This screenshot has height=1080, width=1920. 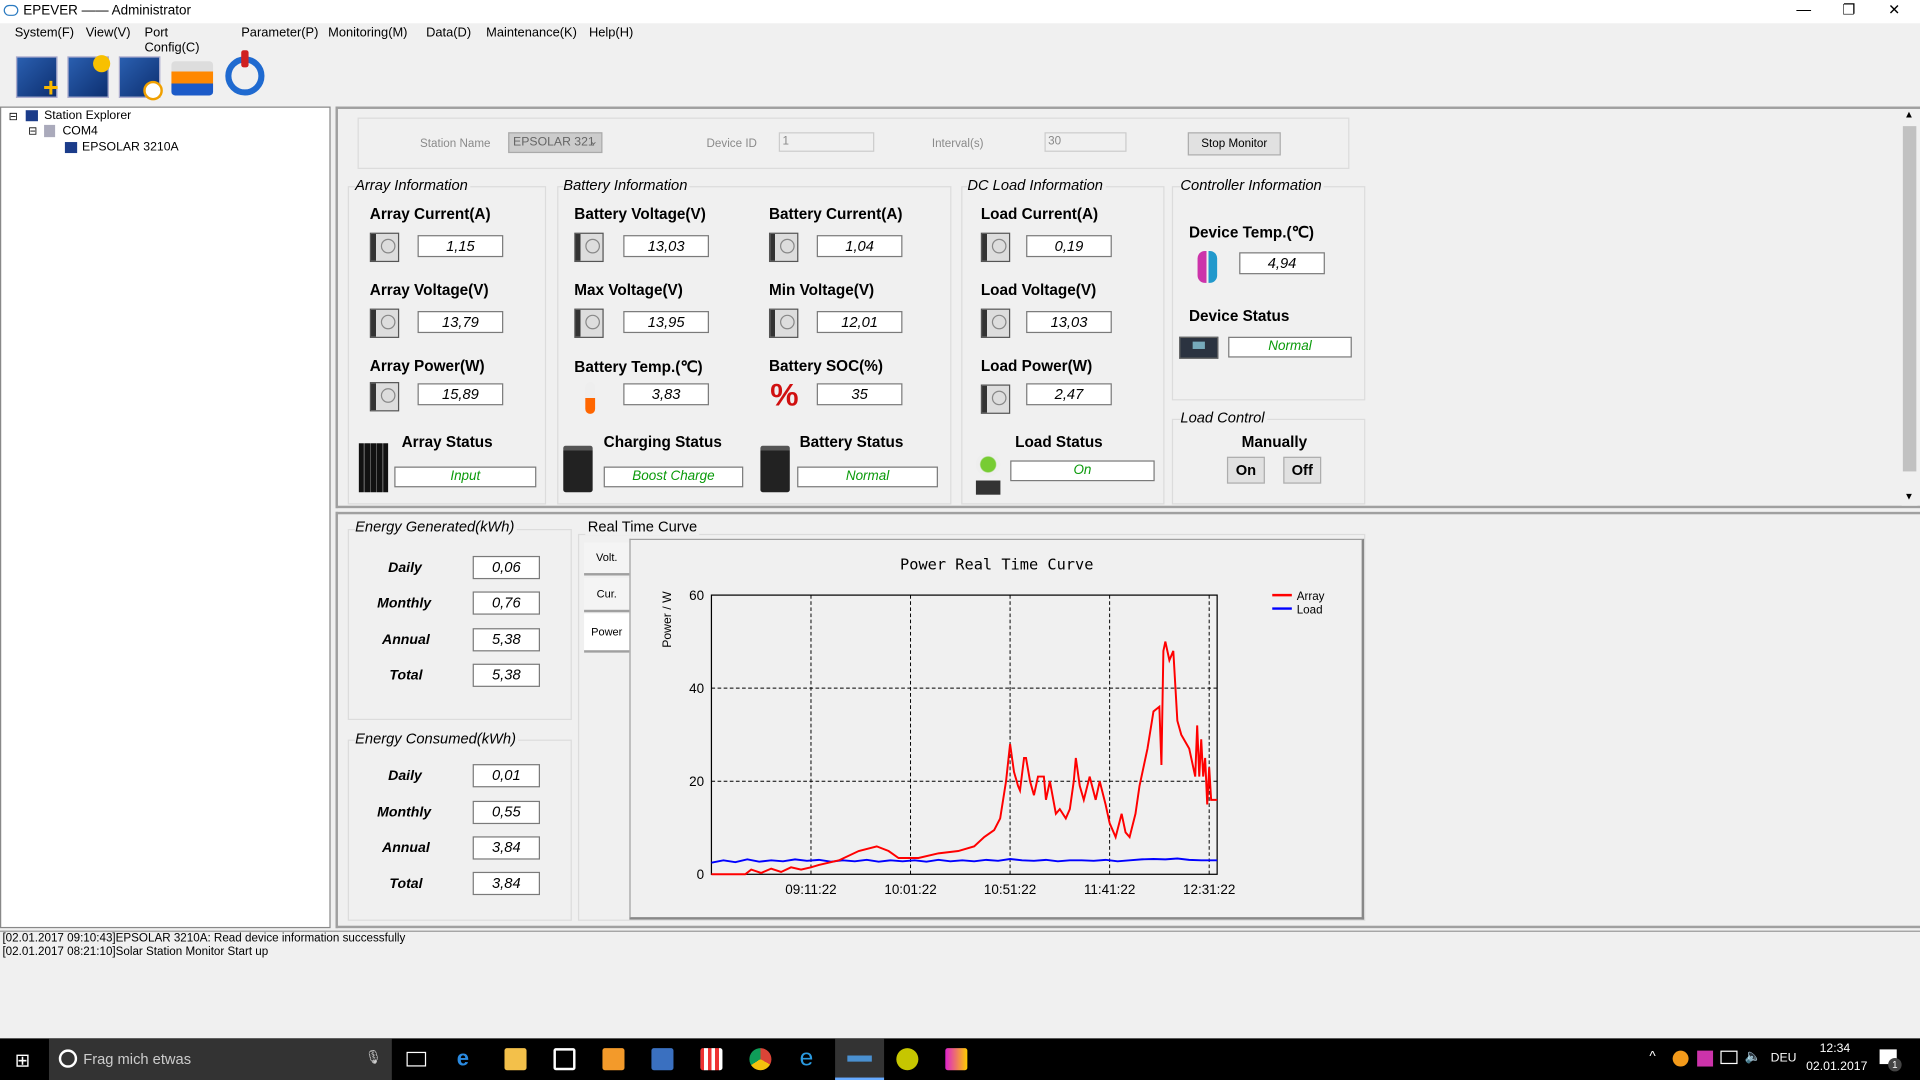 I want to click on y-tick-label: 20, so click(x=696, y=781).